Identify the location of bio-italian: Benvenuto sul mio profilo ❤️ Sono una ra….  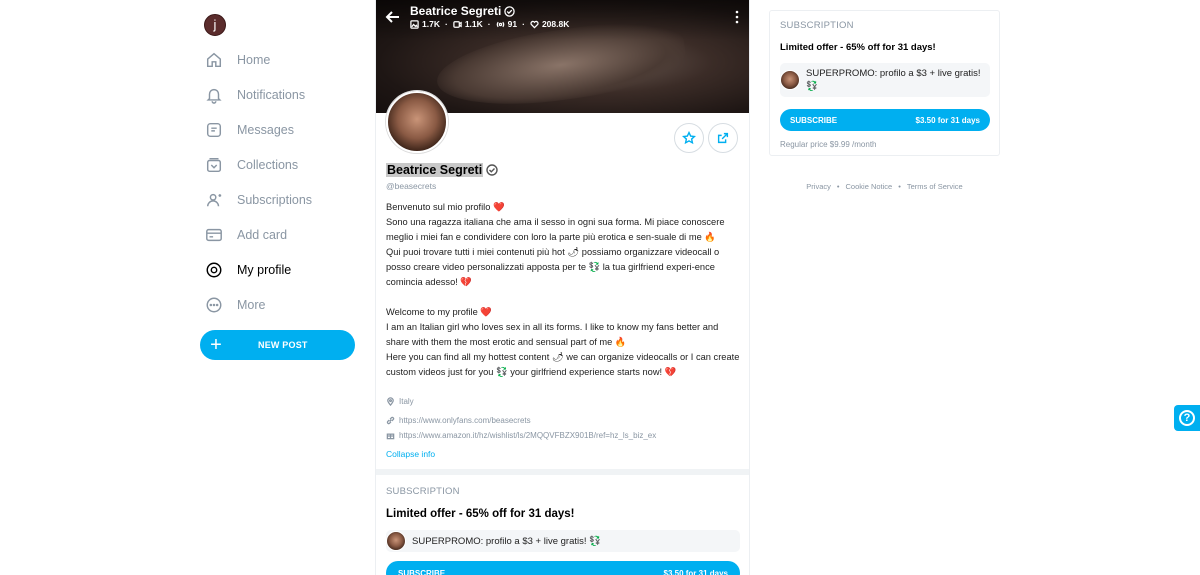
(555, 244).